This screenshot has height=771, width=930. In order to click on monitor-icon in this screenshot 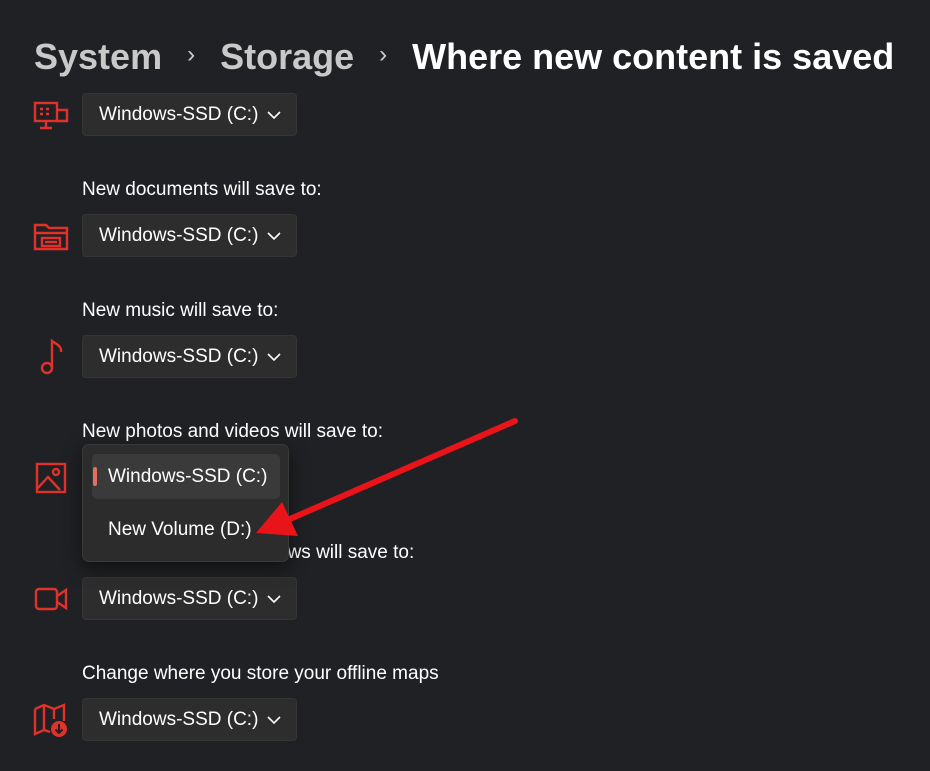, I will do `click(51, 115)`.